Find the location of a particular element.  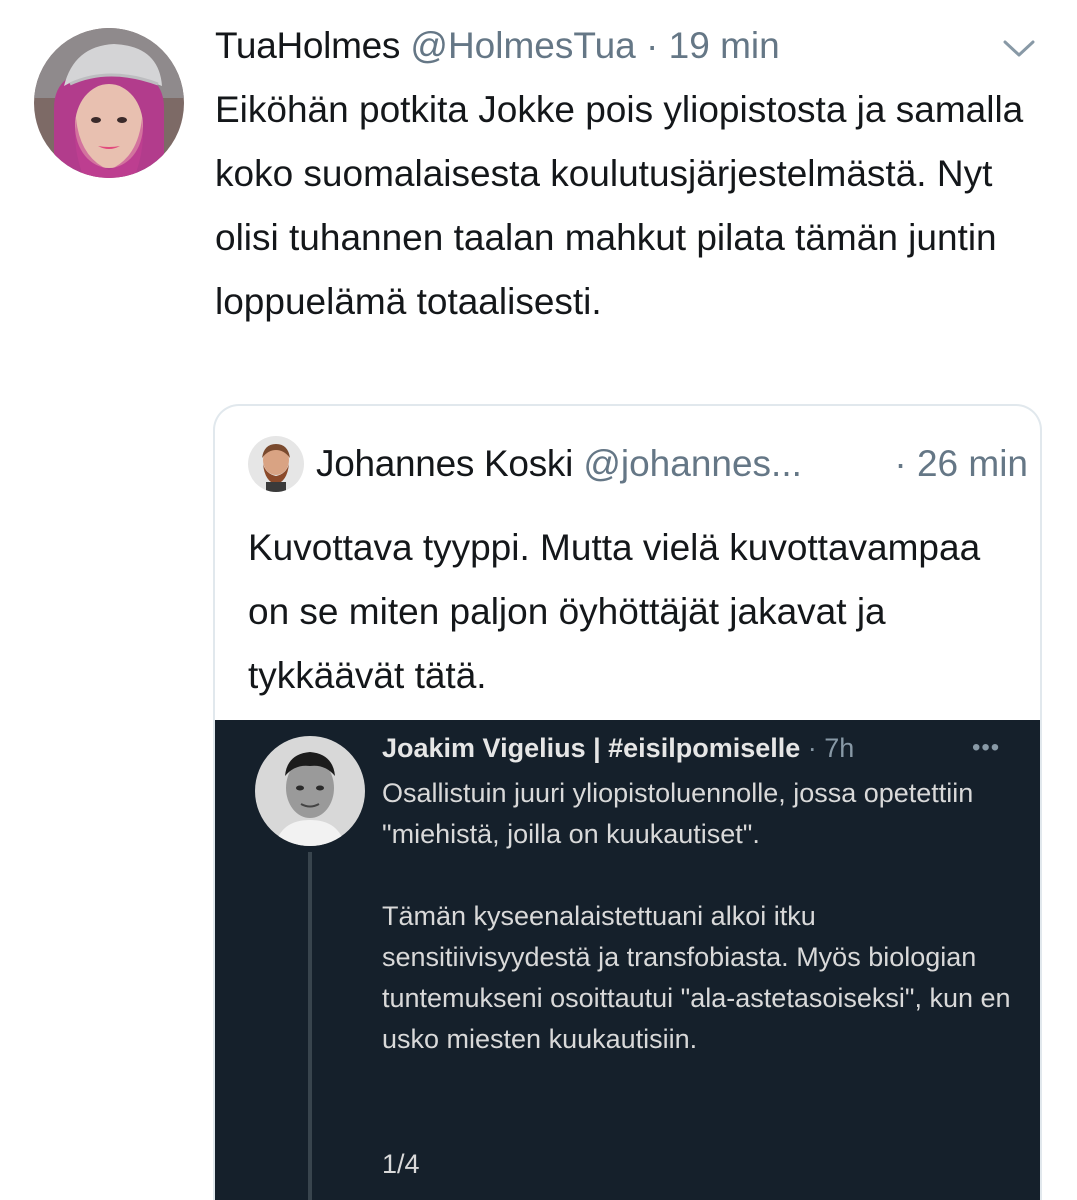

display-name: Joakim Vigelius | #eisilpomiselle is located at coordinates (591, 748).